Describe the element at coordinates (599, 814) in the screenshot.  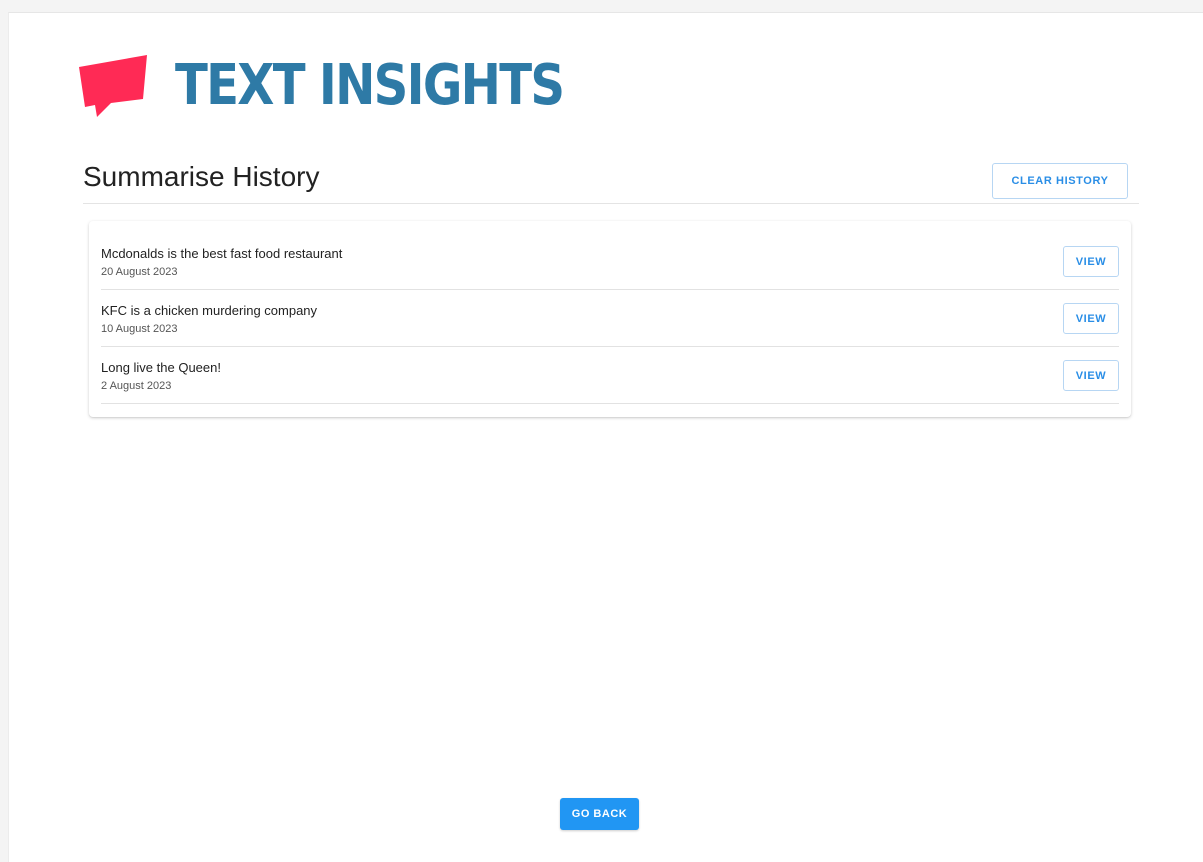
I see `go-back-button: GO BACK` at that location.